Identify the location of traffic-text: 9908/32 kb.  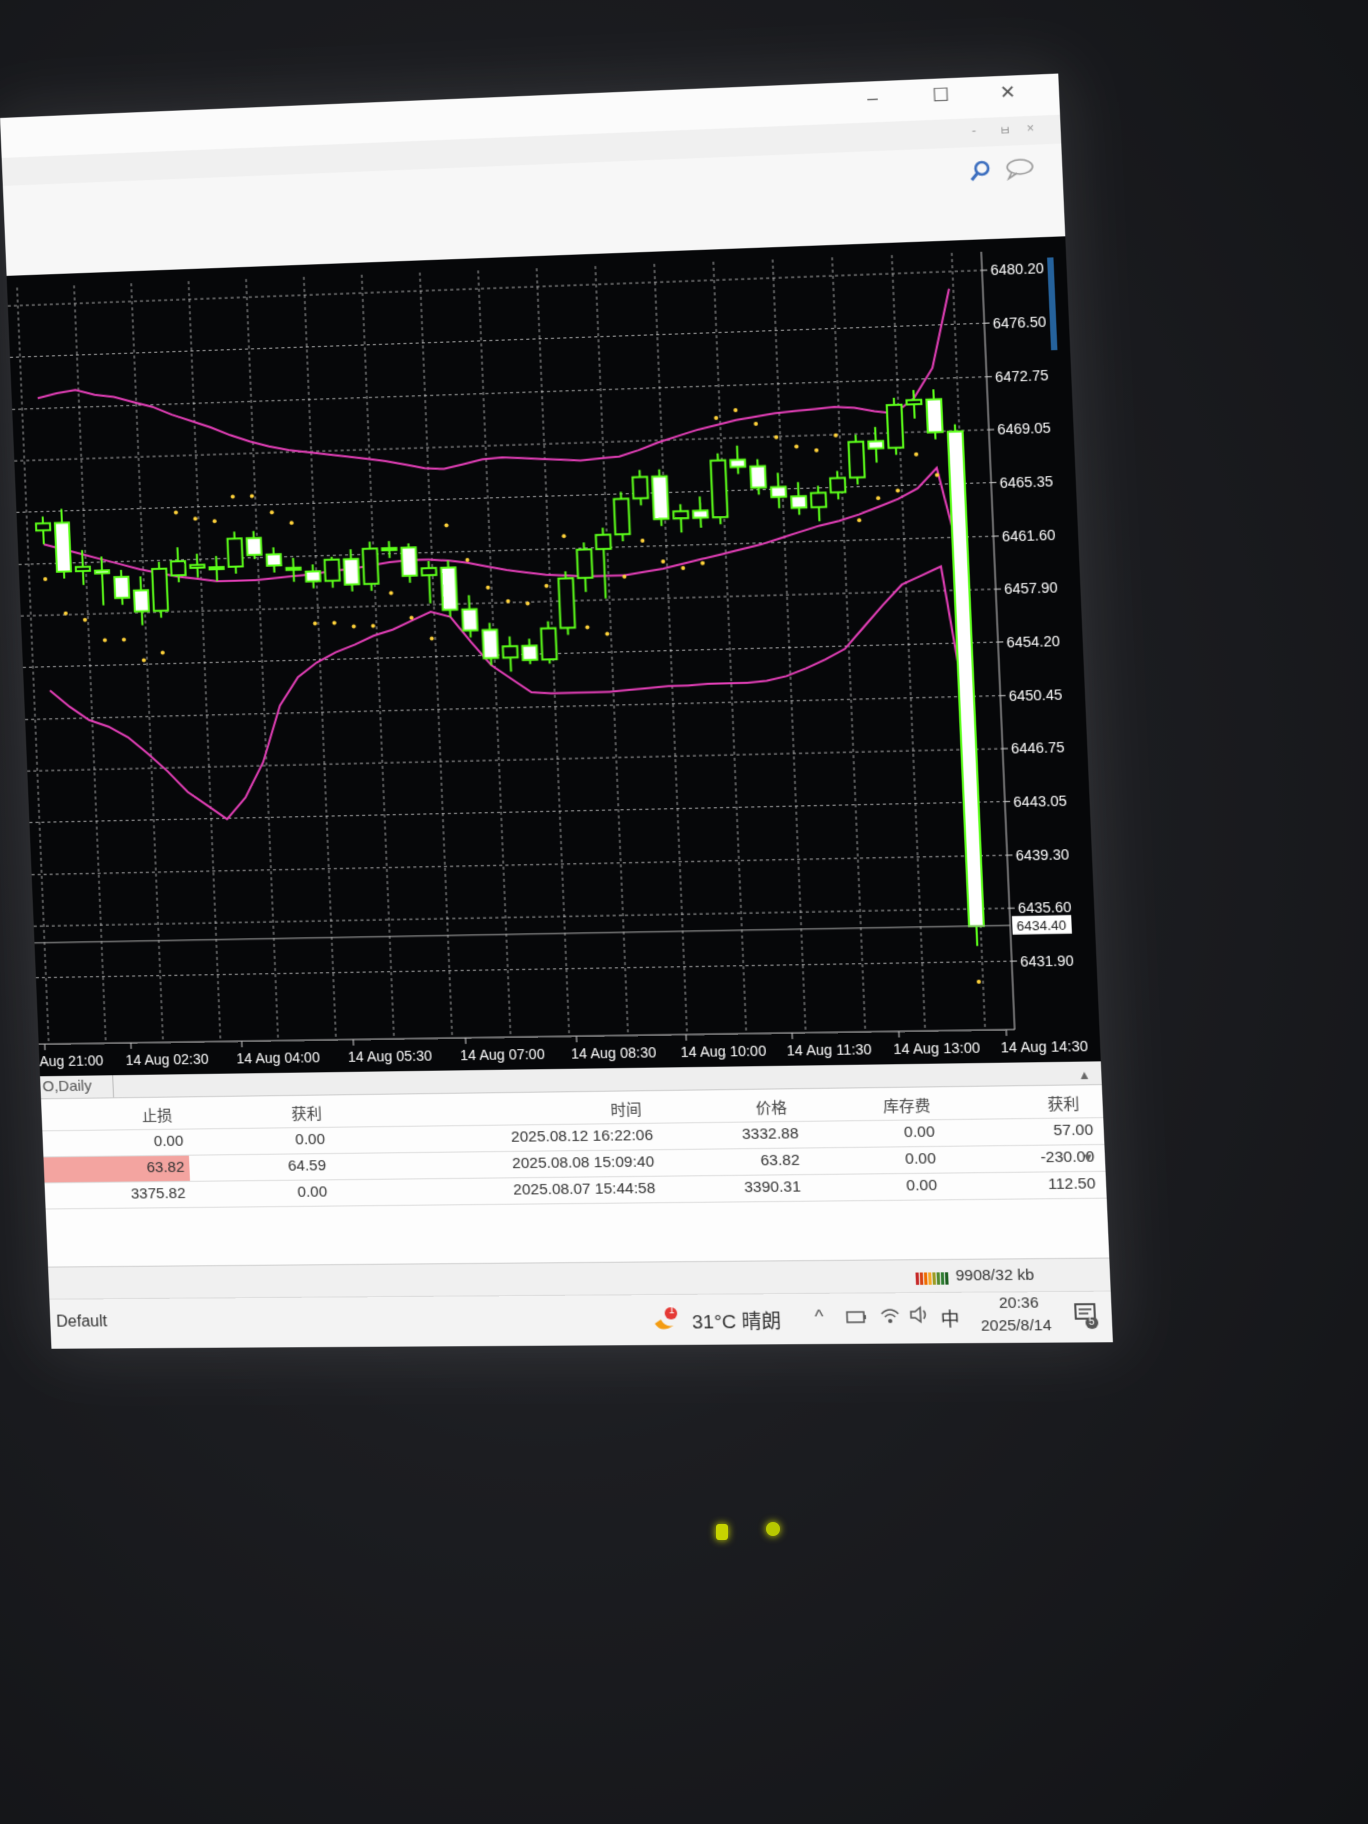
(995, 1275).